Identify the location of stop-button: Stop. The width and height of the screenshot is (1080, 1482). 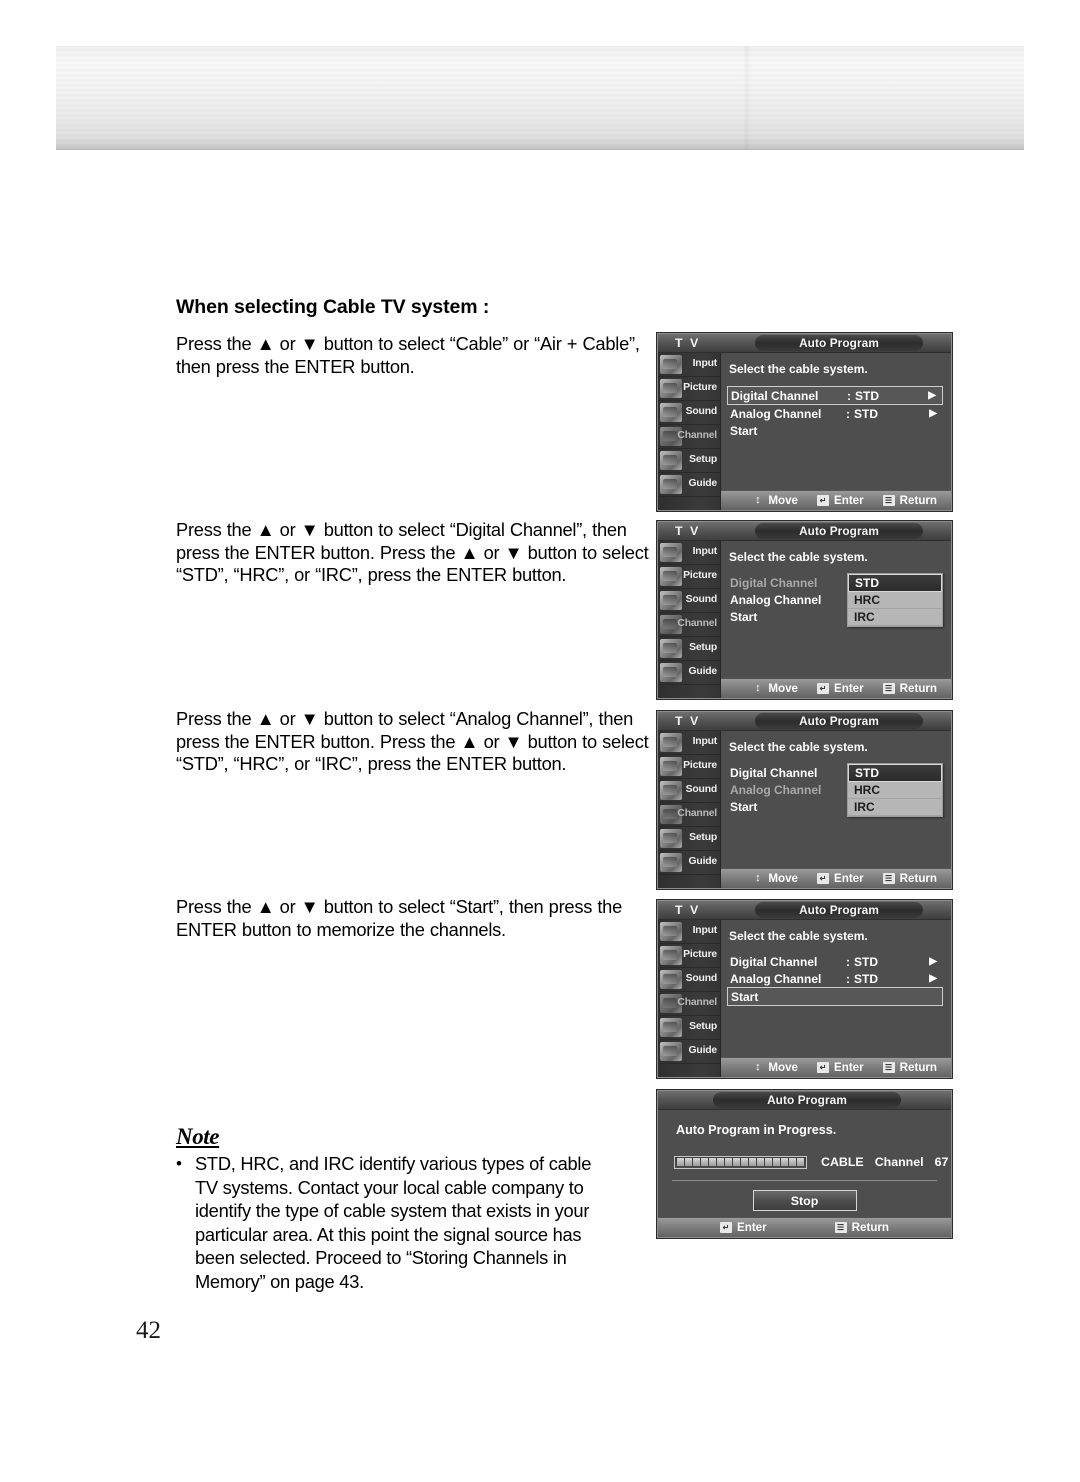
(804, 1200).